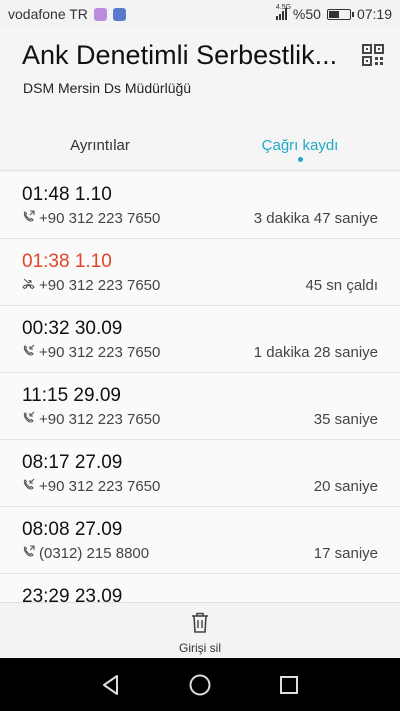 This screenshot has width=400, height=711. I want to click on clock: 07:19, so click(374, 14).